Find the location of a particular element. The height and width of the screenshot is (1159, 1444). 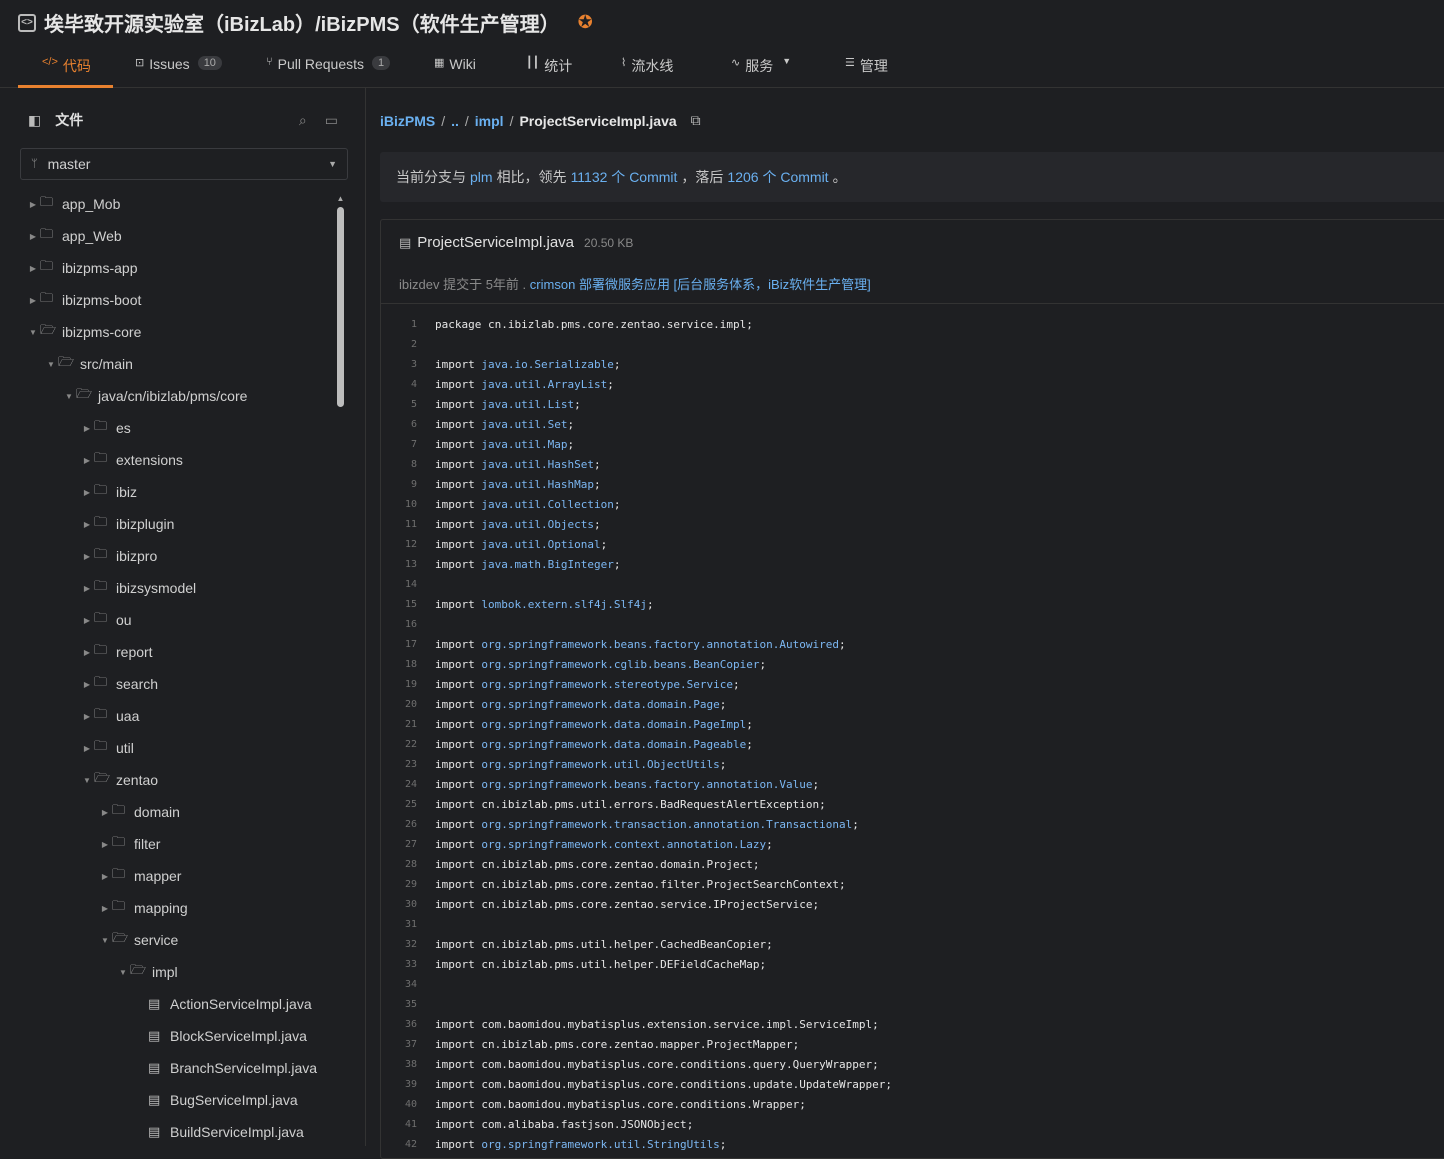

scroll-thumb is located at coordinates (340, 307).